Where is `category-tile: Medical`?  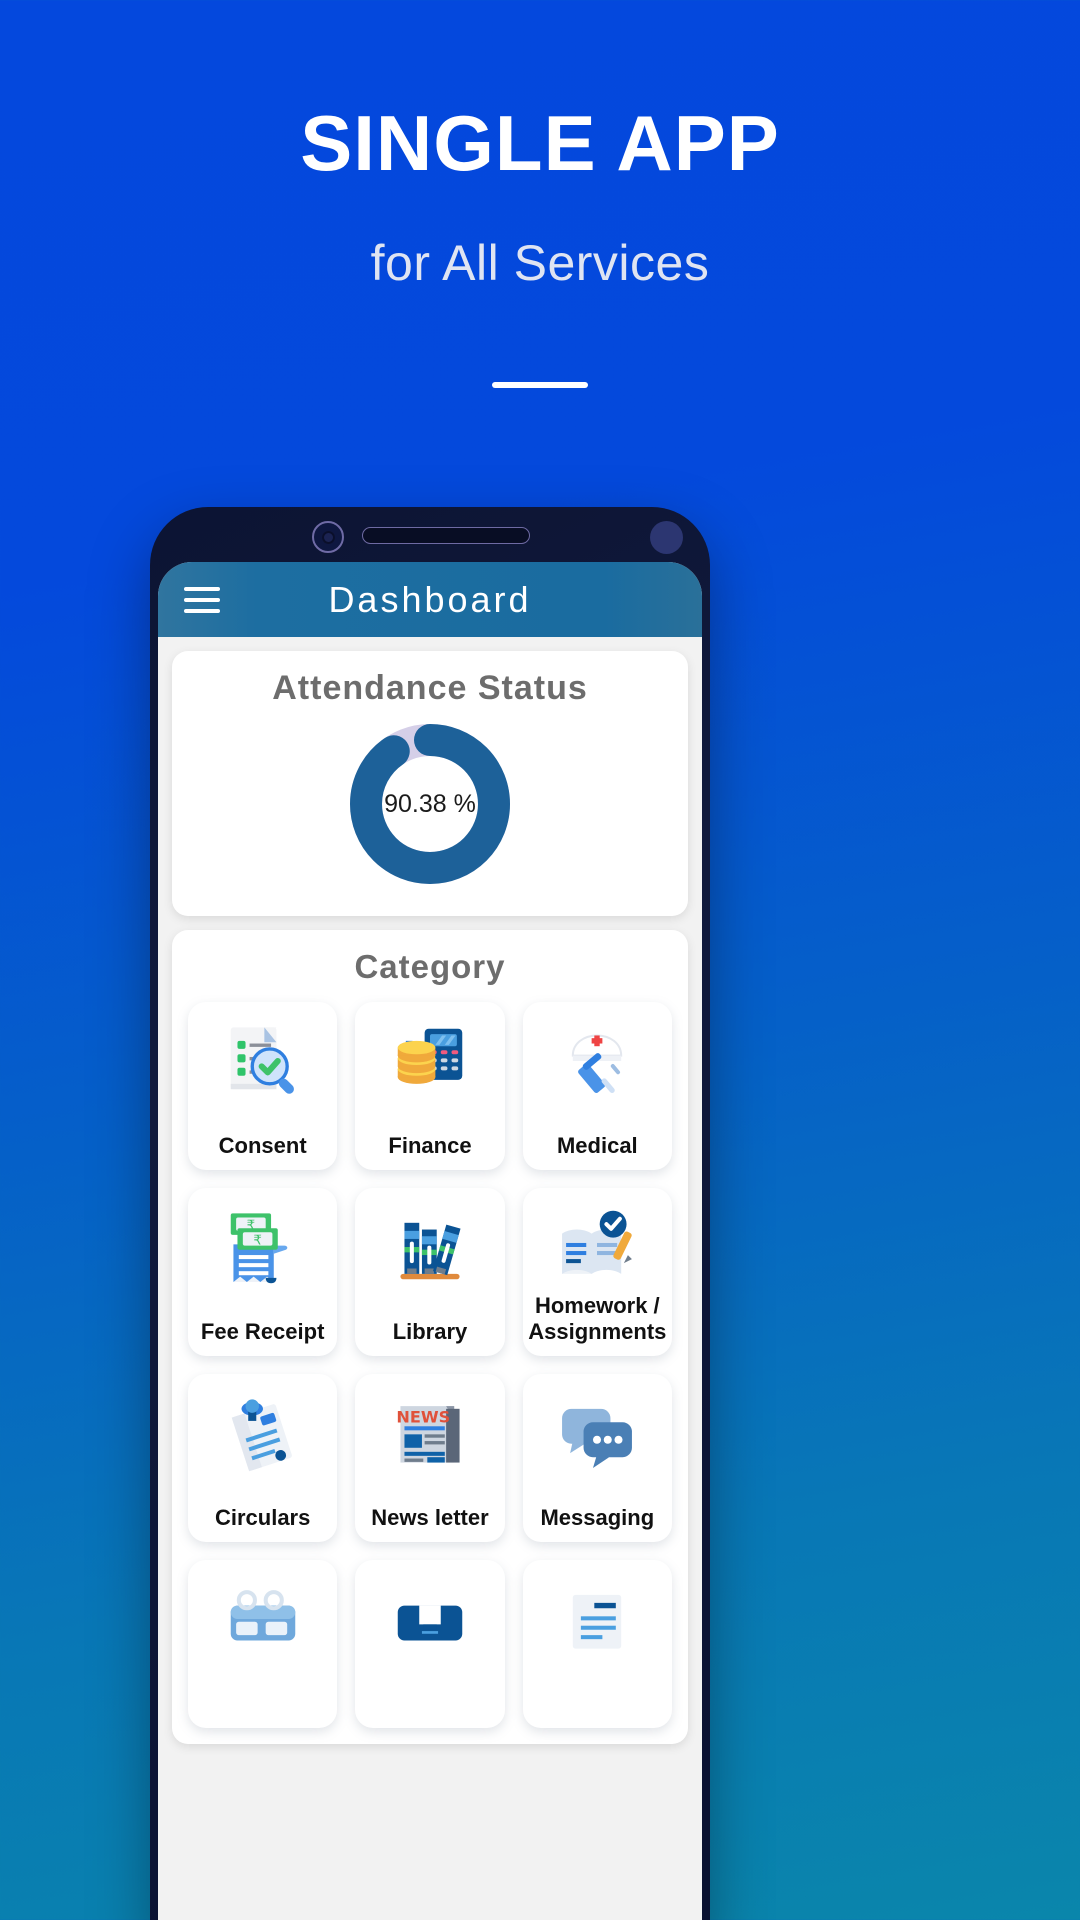
category-tile: Medical is located at coordinates (597, 1086).